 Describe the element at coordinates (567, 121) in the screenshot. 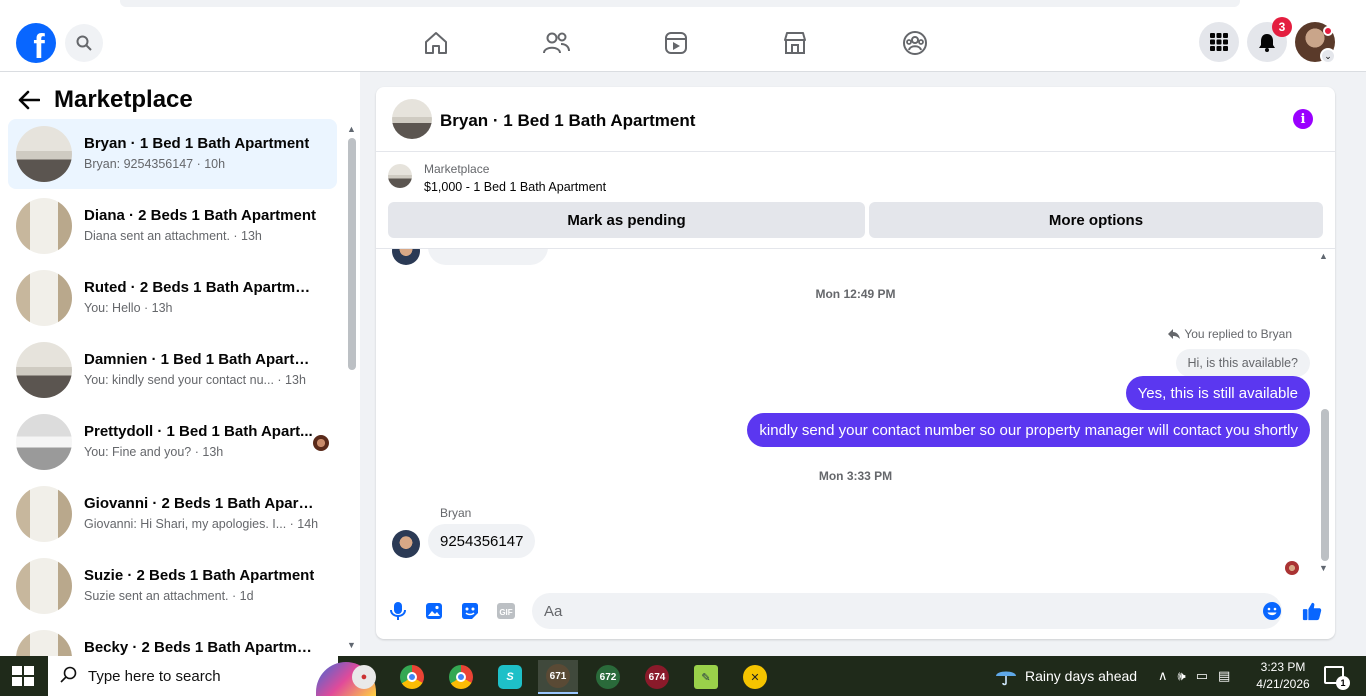

I see `chat-title: Bryan · 1 Bed 1 Bath Apartment` at that location.